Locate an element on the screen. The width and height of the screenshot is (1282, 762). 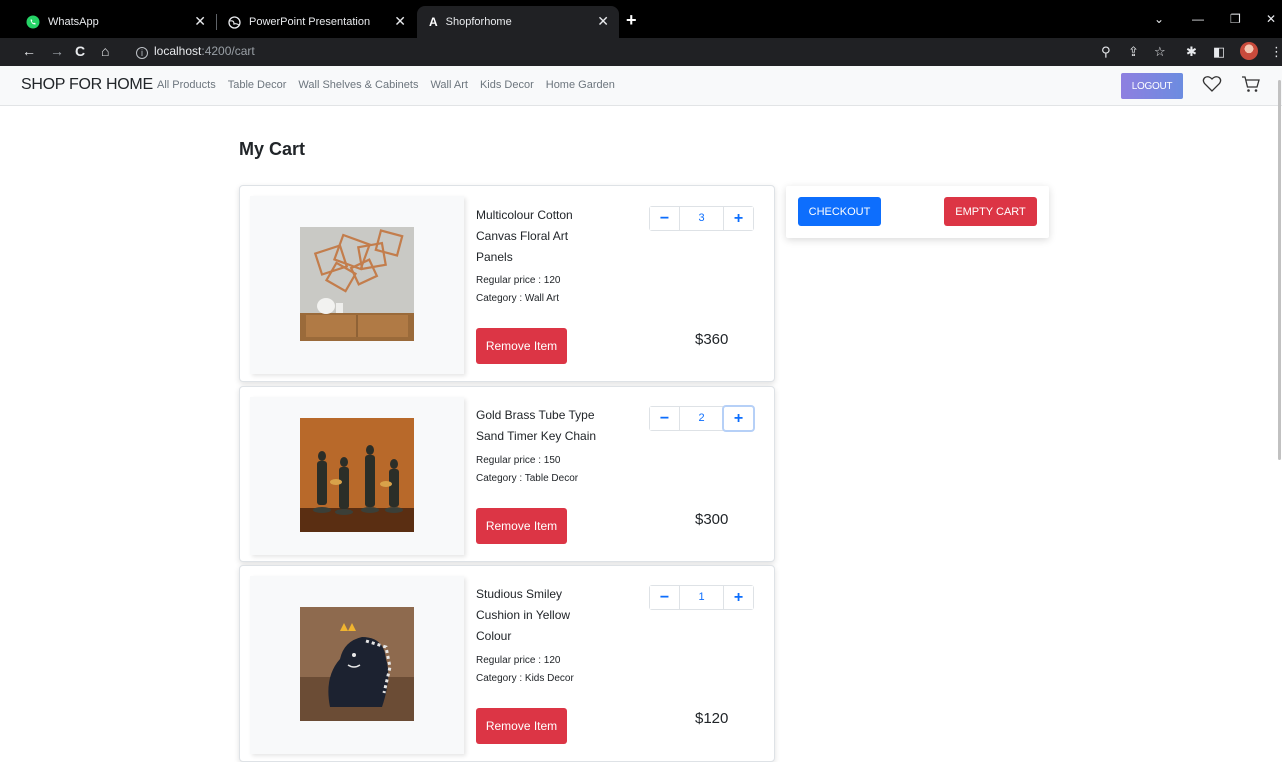
tab-whatsapp: WhatsApp ✕ is located at coordinates (115, 22).